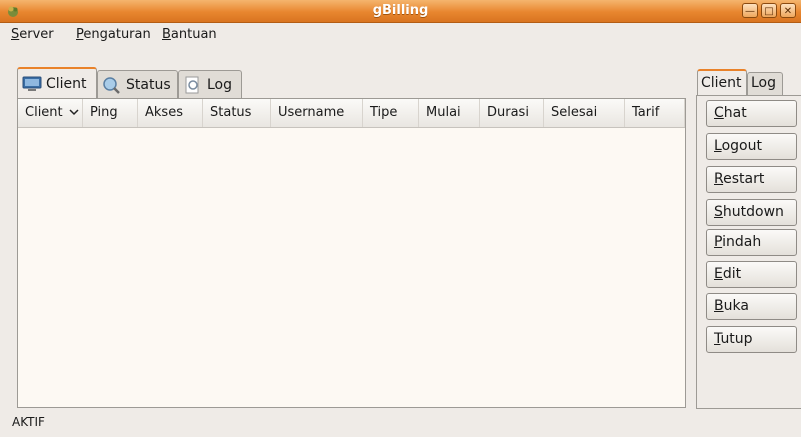 Image resolution: width=801 pixels, height=437 pixels. What do you see at coordinates (742, 242) in the screenshot?
I see `pindah-button-rest: indah` at bounding box center [742, 242].